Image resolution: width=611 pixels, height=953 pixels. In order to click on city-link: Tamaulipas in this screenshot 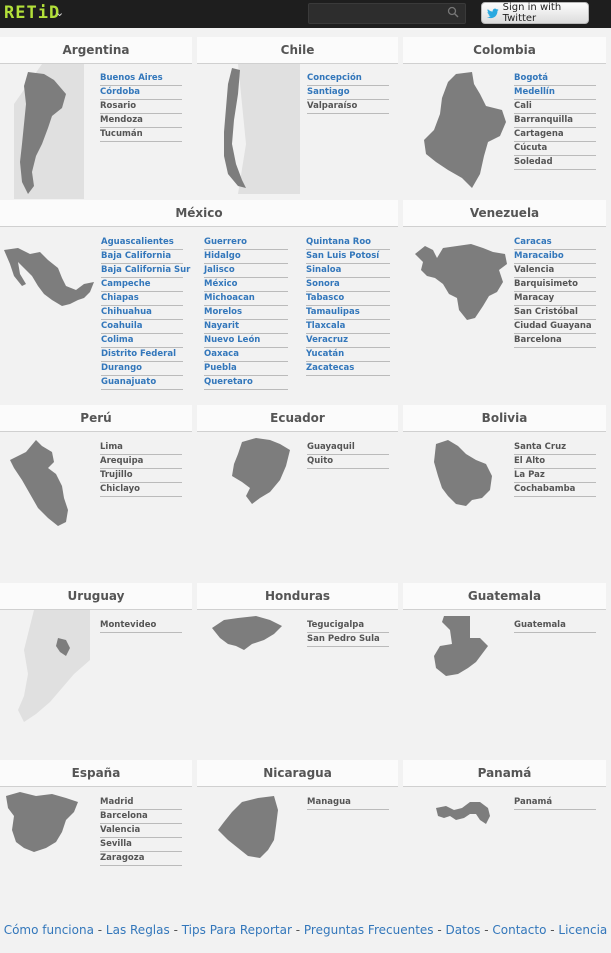, I will do `click(348, 313)`.